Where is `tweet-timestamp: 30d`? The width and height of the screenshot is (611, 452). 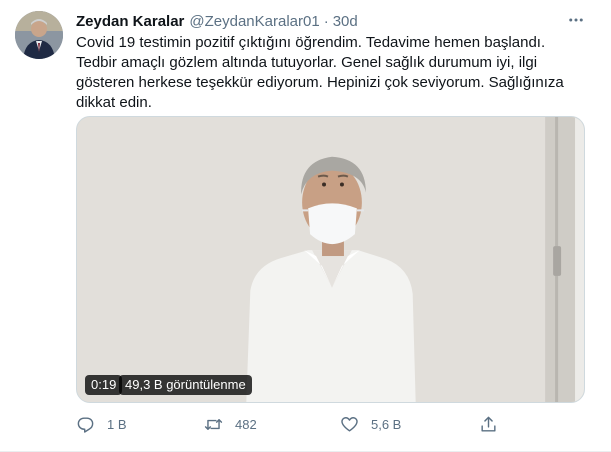
tweet-timestamp: 30d is located at coordinates (345, 21).